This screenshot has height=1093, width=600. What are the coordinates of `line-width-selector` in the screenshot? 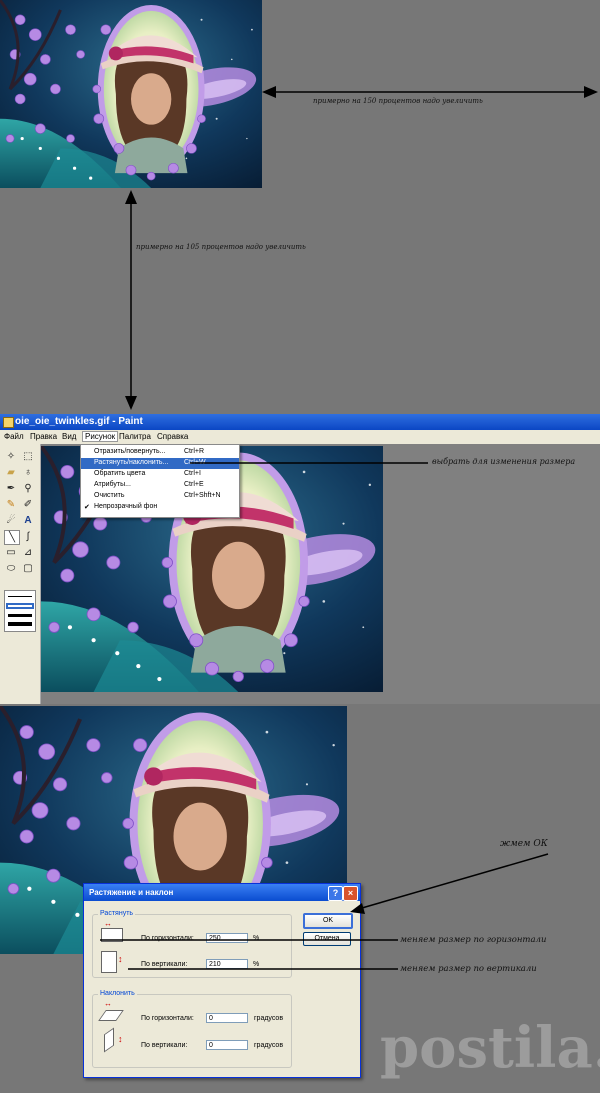 It's located at (20, 611).